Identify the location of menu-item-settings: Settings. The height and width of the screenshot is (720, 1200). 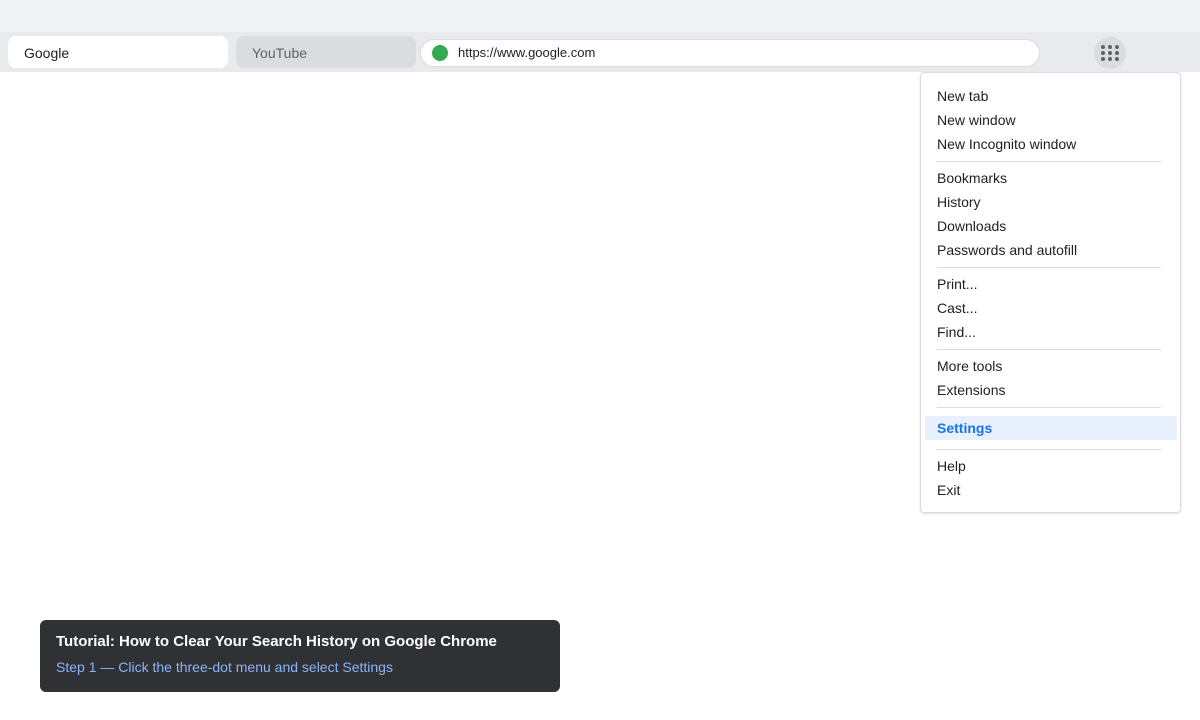
(1051, 428).